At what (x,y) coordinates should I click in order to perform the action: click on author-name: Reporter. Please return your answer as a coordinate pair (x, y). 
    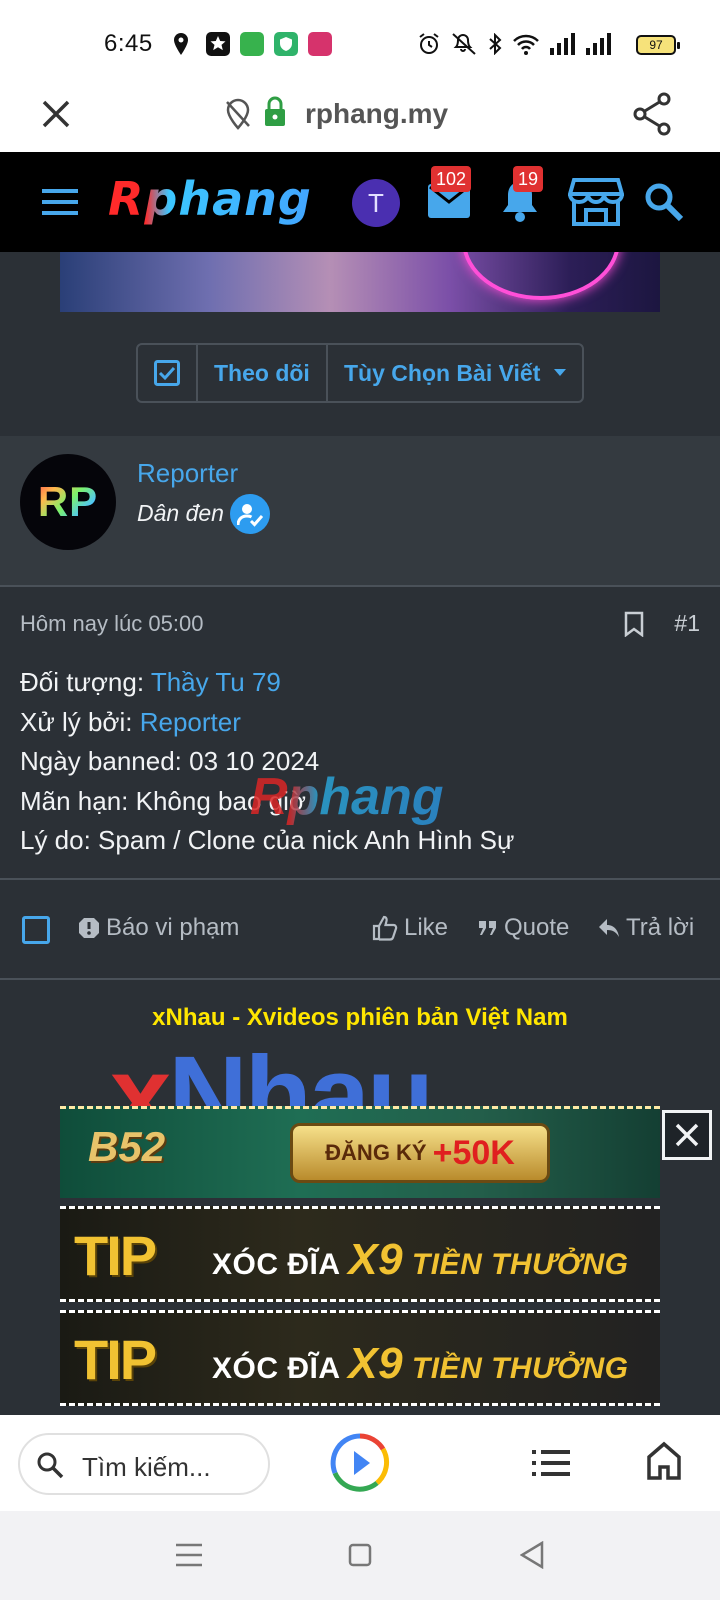
    Looking at the image, I should click on (187, 473).